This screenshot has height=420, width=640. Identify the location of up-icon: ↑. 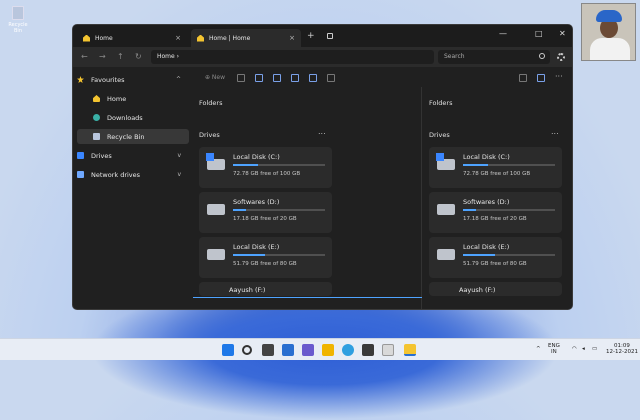
(120, 56).